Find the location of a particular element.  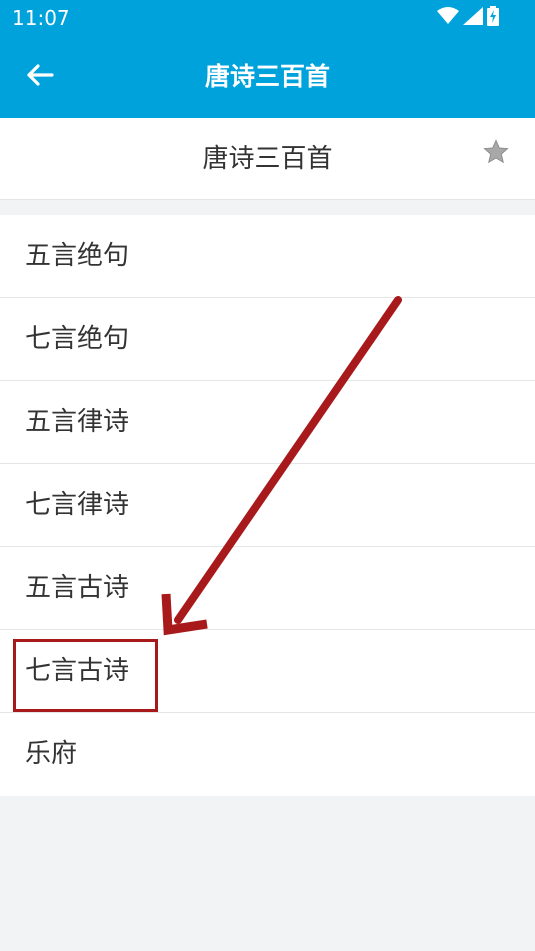

list-item-wuyan-lvshi: 五言律诗 is located at coordinates (267, 422).